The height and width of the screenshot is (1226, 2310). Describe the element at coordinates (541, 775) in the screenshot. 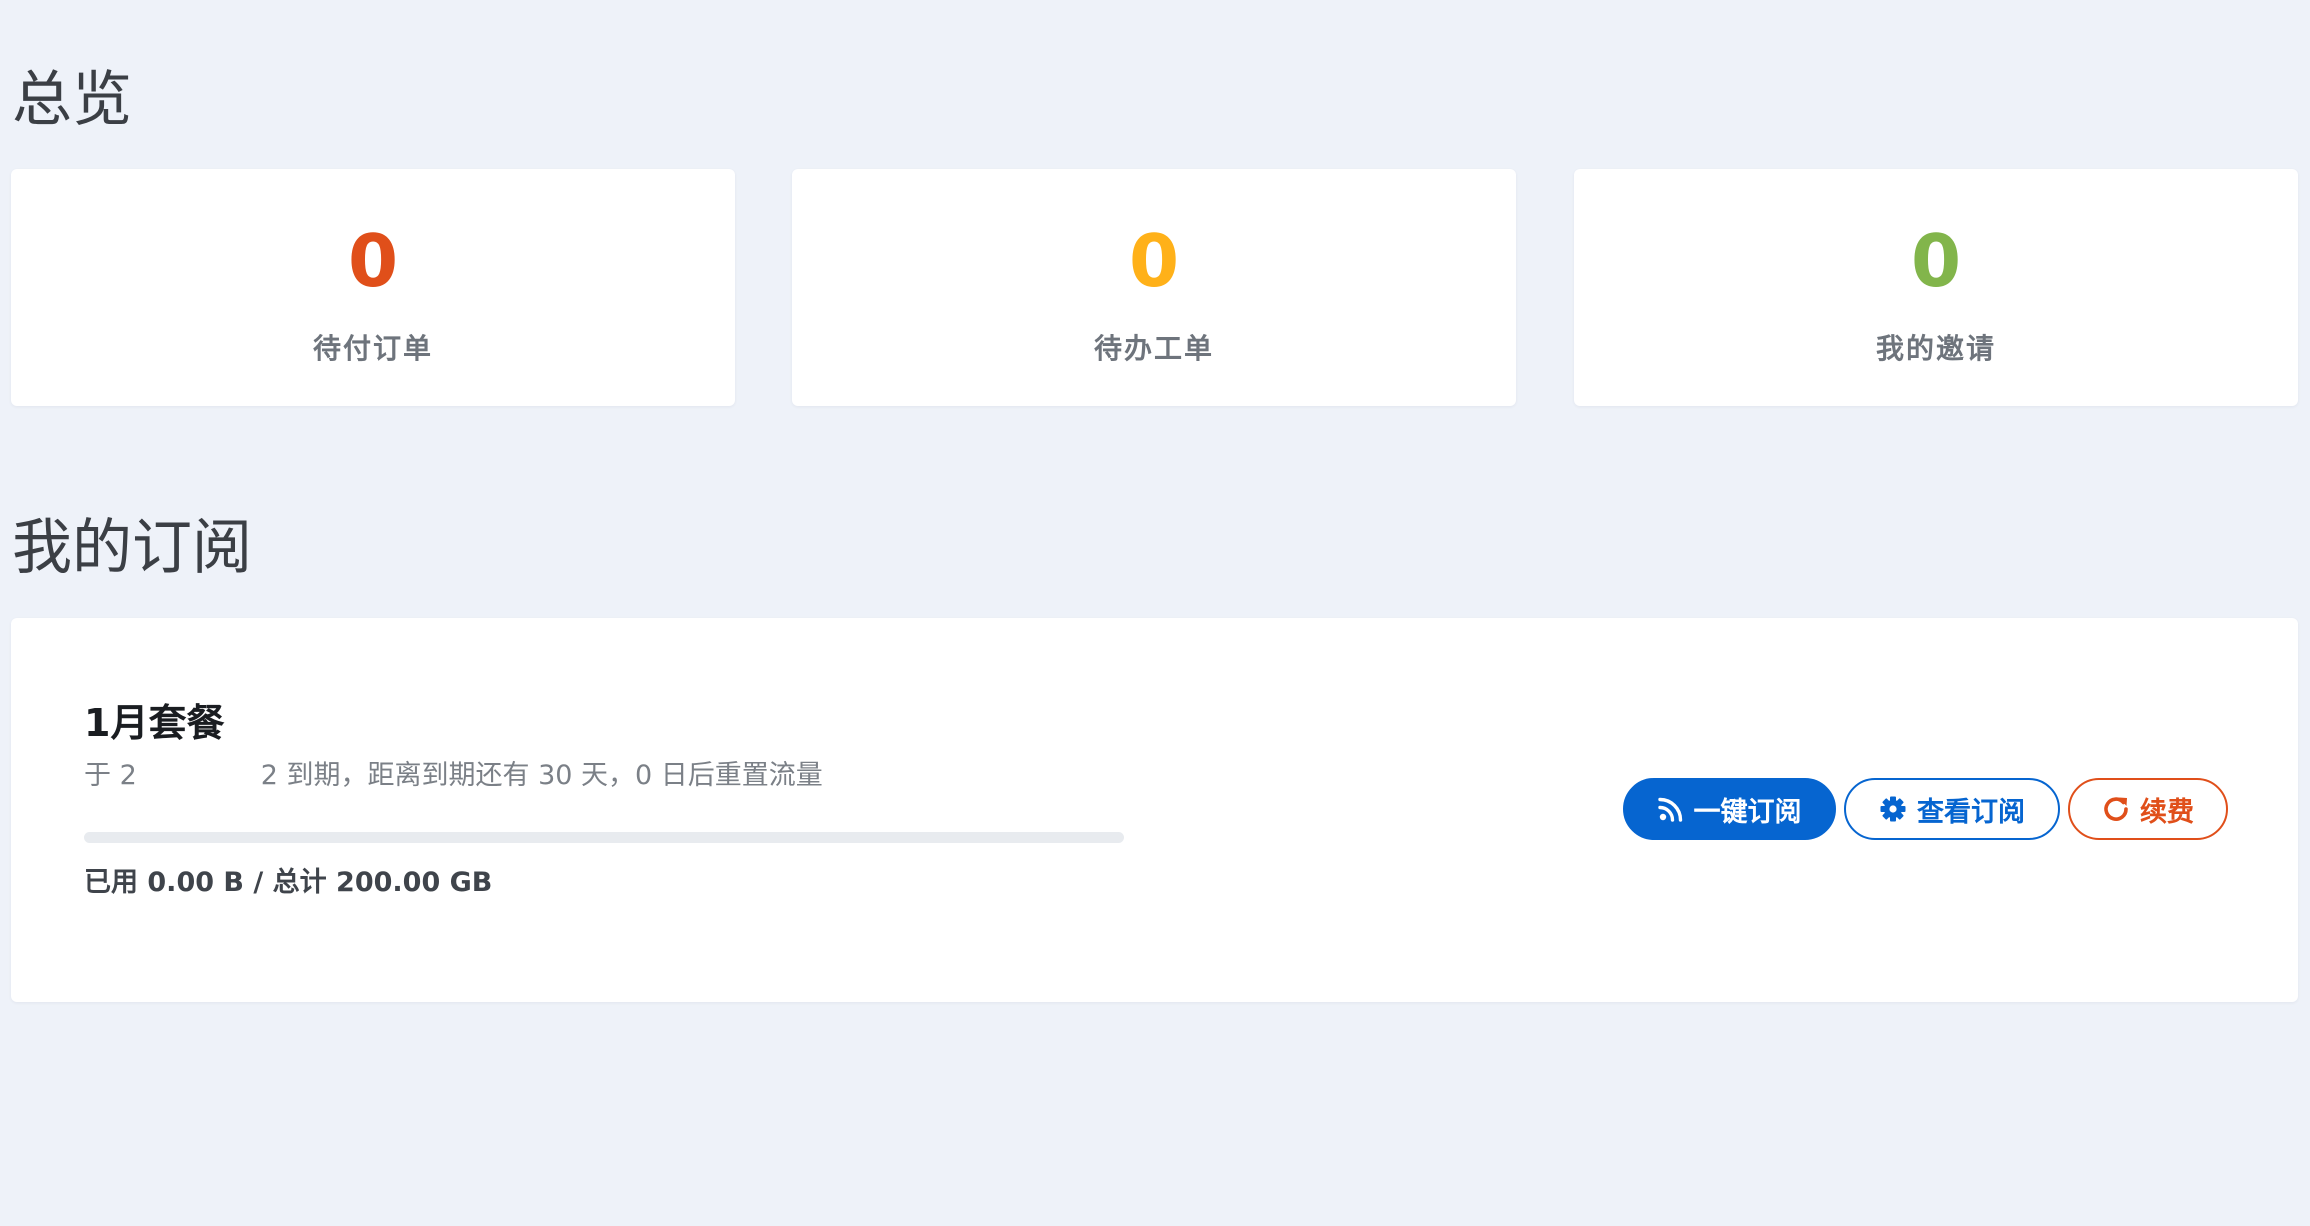

I see `plan-expiry-suffix: 2 到期，距离到期还有 30 天，0 日后重置流量` at that location.